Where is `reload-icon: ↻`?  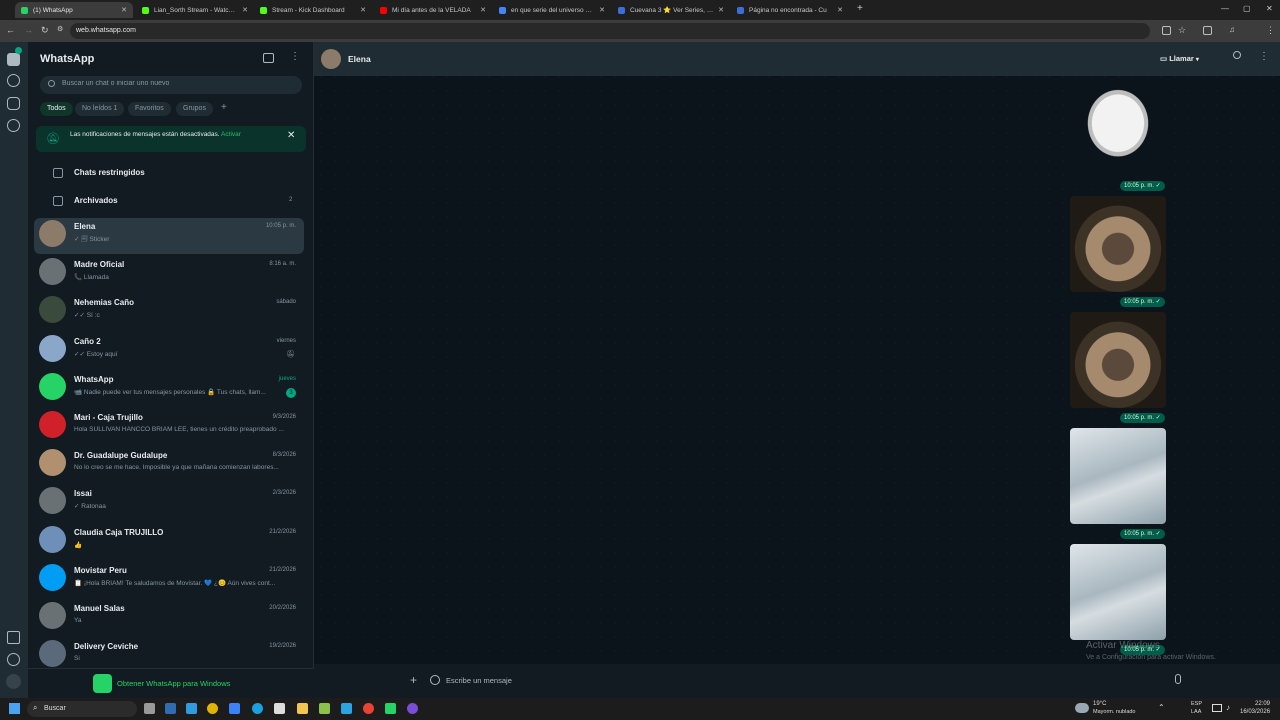
reload-icon: ↻ is located at coordinates (45, 30).